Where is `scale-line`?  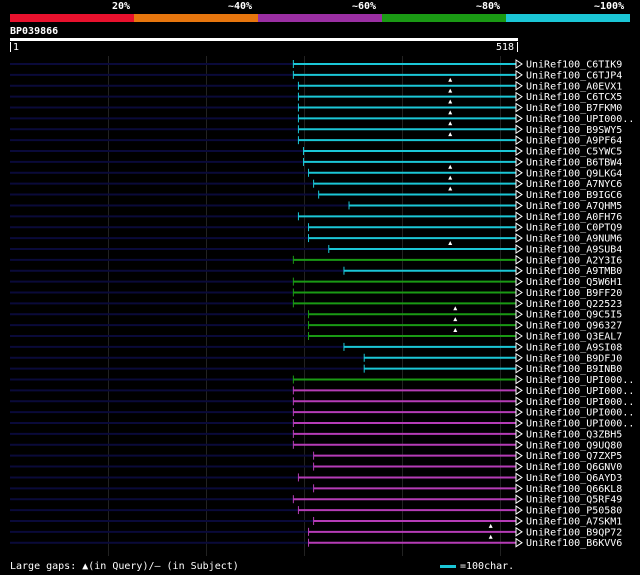
scale-line is located at coordinates (448, 566).